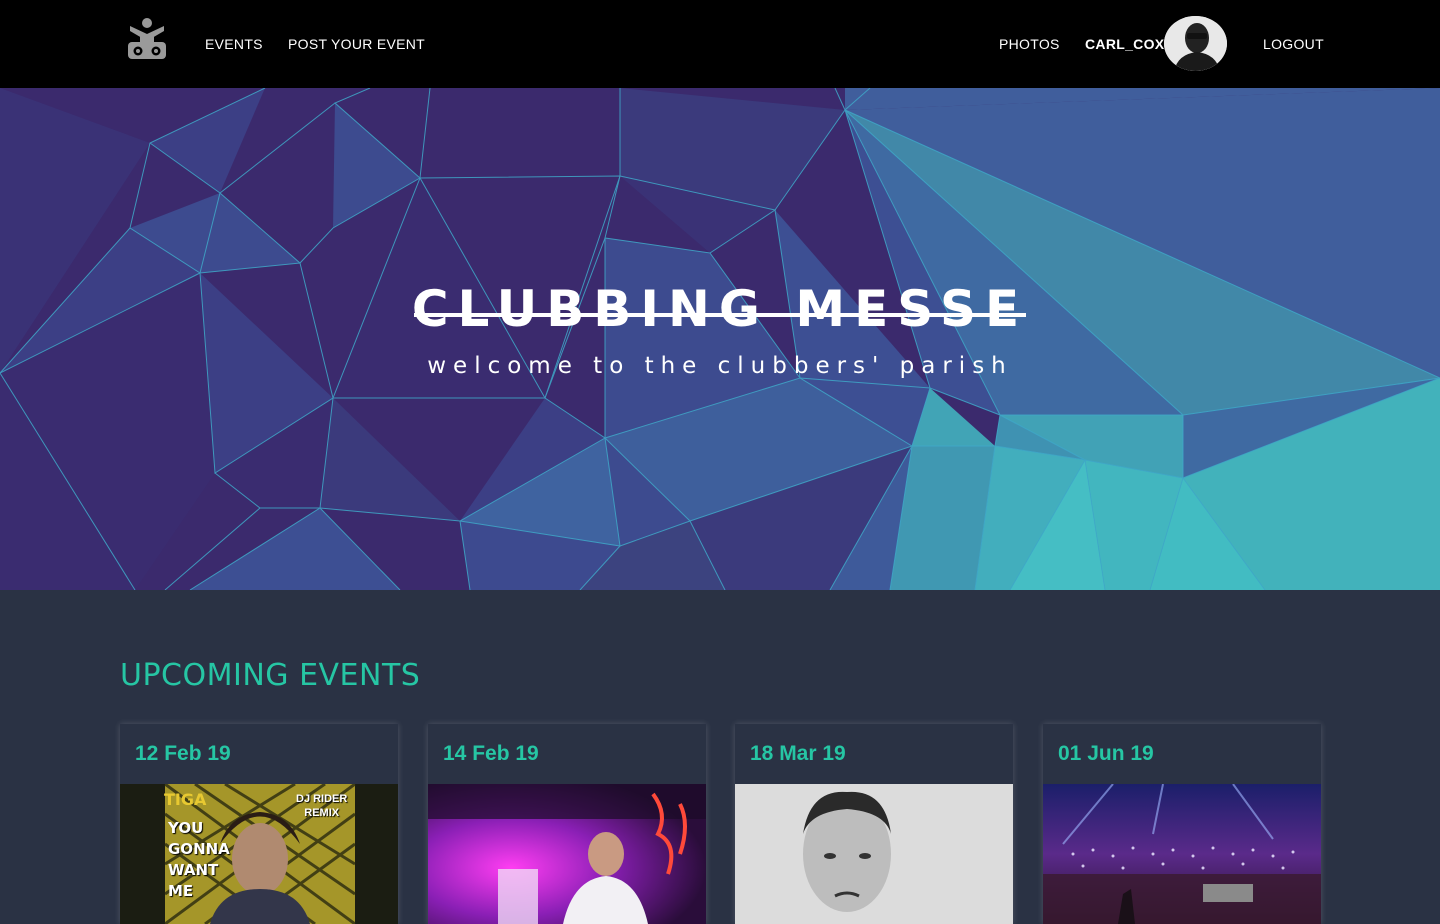 The height and width of the screenshot is (924, 1440). What do you see at coordinates (234, 44) in the screenshot?
I see `nav-events-link: EVENTS` at bounding box center [234, 44].